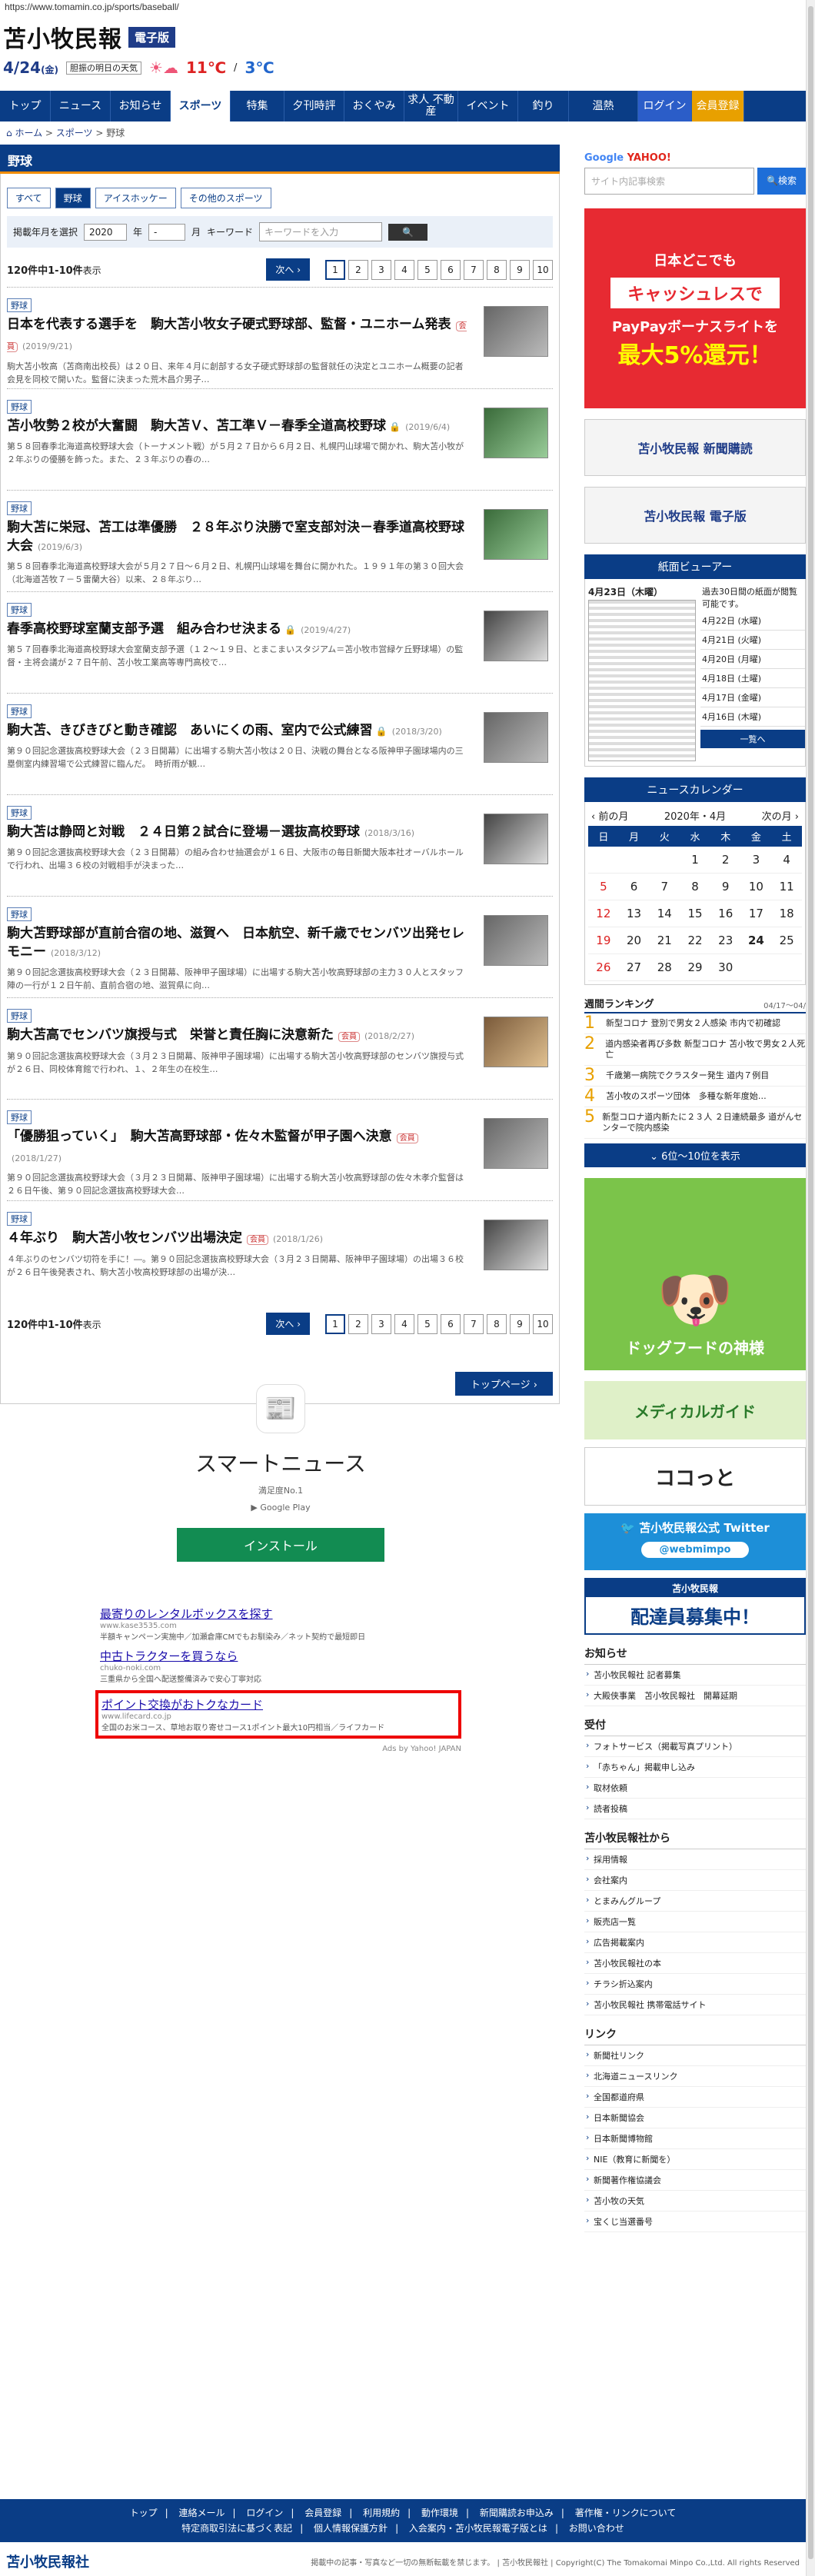 This screenshot has height=2576, width=815. Describe the element at coordinates (695, 515) in the screenshot. I see `digital-edition-banner: 苫小牧民報 電子版` at that location.